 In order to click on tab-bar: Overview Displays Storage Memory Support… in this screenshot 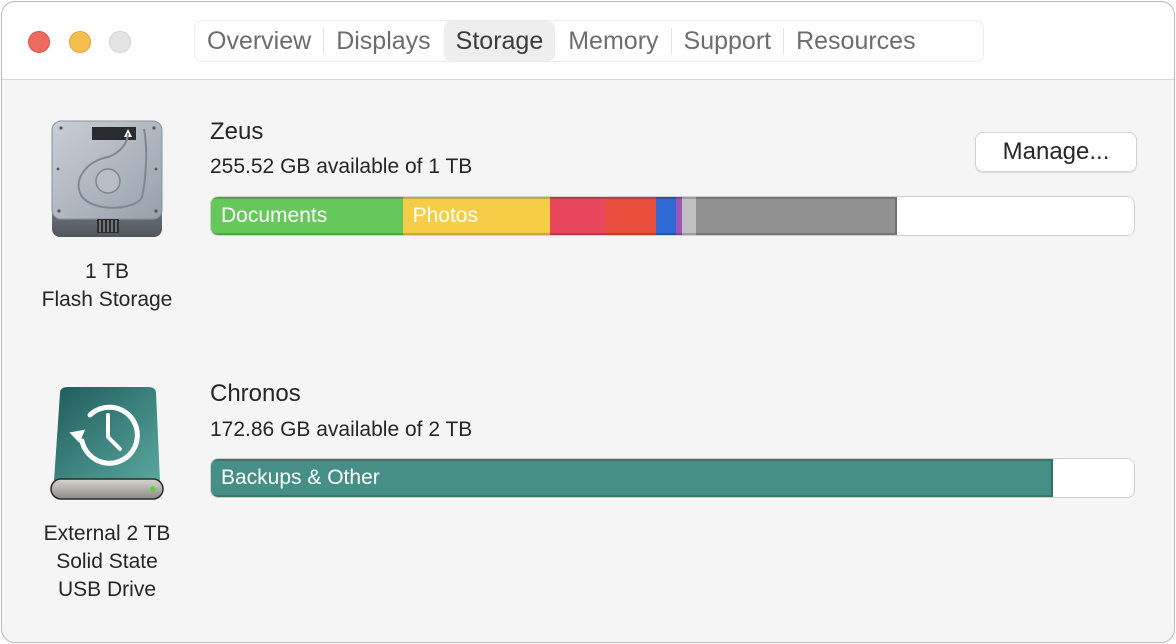, I will do `click(589, 41)`.